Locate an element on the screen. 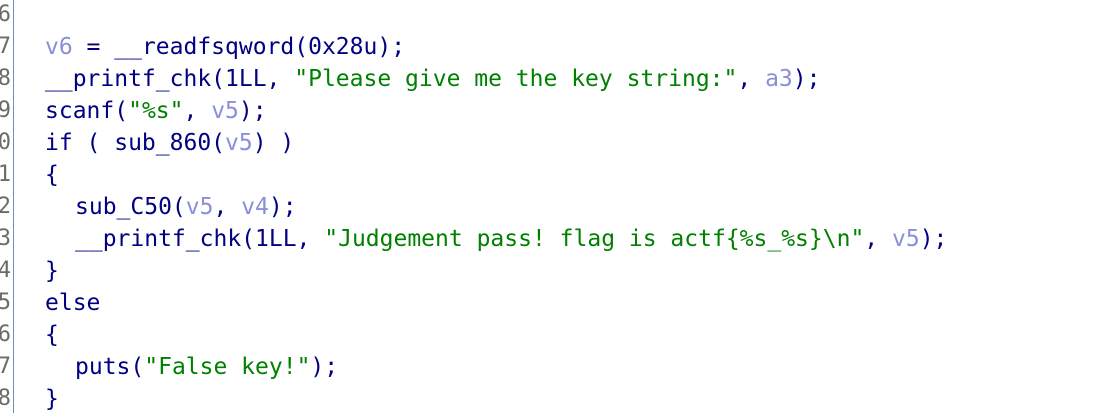 This screenshot has width=1096, height=415. string-literal: "Please give me the key string:" is located at coordinates (515, 79).